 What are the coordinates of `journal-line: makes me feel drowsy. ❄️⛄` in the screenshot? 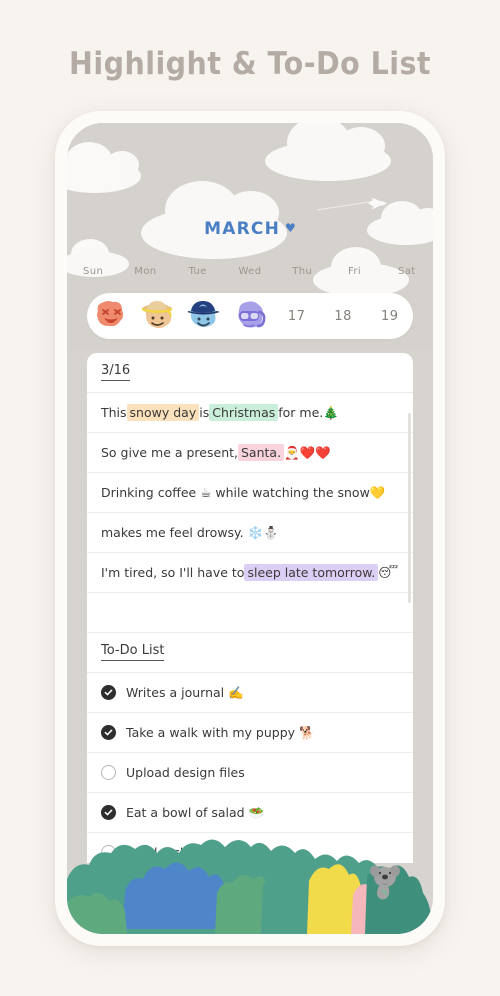 It's located at (250, 533).